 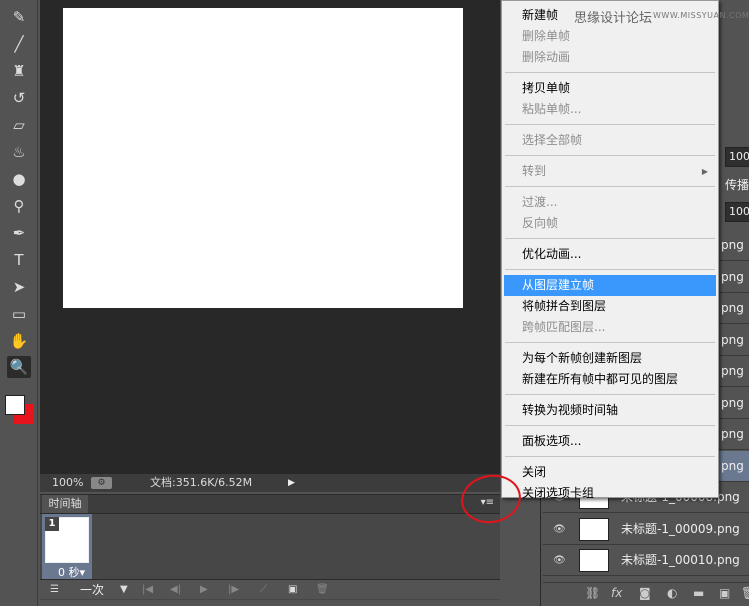 What do you see at coordinates (270, 589) in the screenshot?
I see `timeline-controls: ☰ 一次 ▼ |◀ ◀| ▶ |▶ ⟋ ▣ 🗑` at bounding box center [270, 589].